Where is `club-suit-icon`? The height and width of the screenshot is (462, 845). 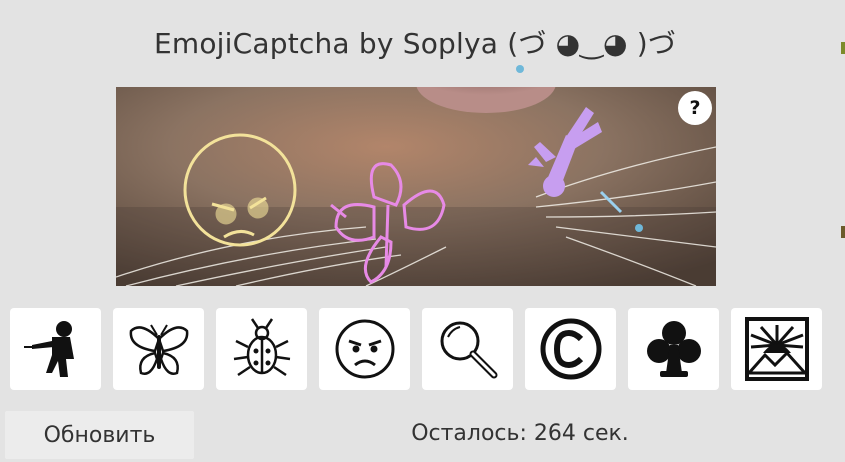 club-suit-icon is located at coordinates (673, 349).